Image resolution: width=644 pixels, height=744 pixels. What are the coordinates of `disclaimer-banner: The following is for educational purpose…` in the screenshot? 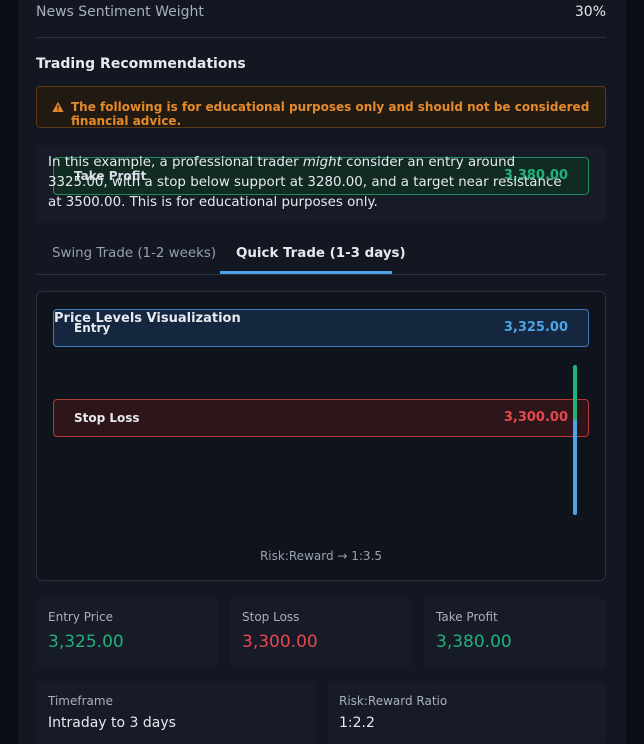 It's located at (321, 107).